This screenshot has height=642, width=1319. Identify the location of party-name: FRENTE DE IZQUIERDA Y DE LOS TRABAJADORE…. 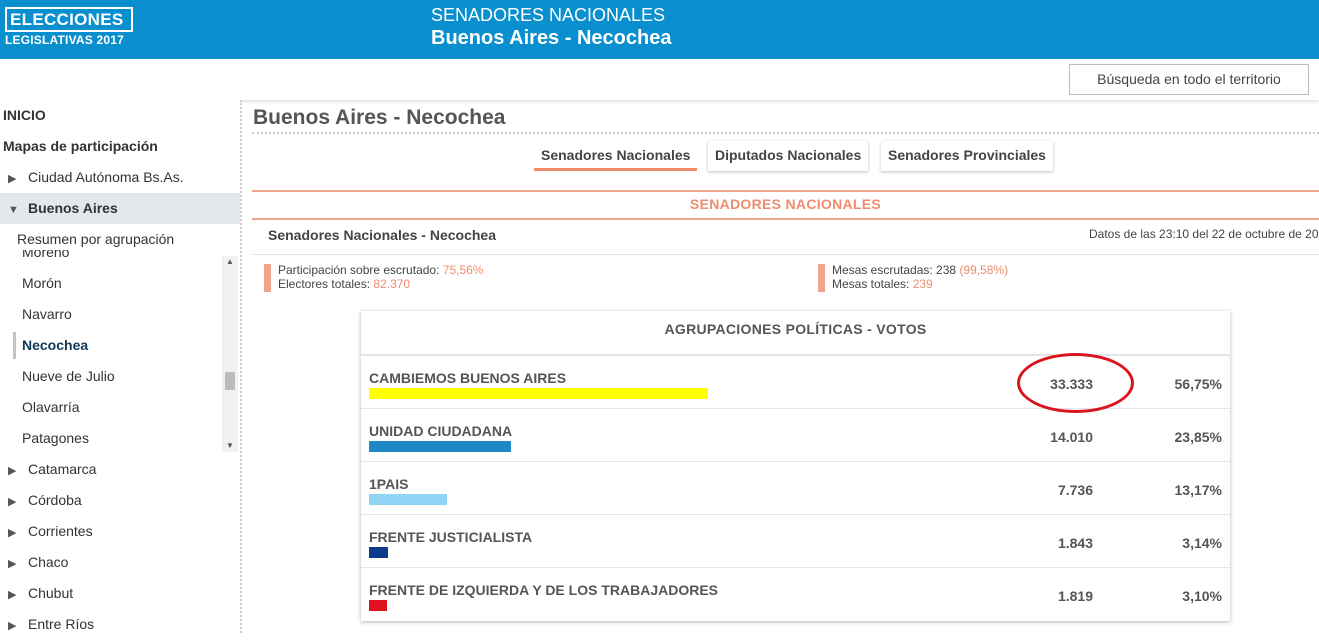
(544, 590).